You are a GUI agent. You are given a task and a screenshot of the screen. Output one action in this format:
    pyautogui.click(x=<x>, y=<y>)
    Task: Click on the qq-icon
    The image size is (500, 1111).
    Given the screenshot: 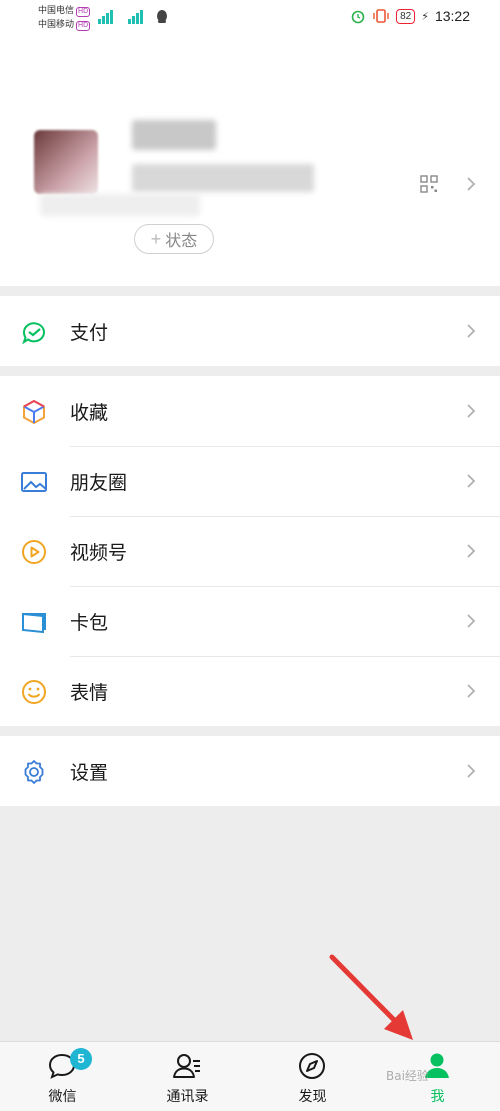 What is the action you would take?
    pyautogui.click(x=162, y=16)
    